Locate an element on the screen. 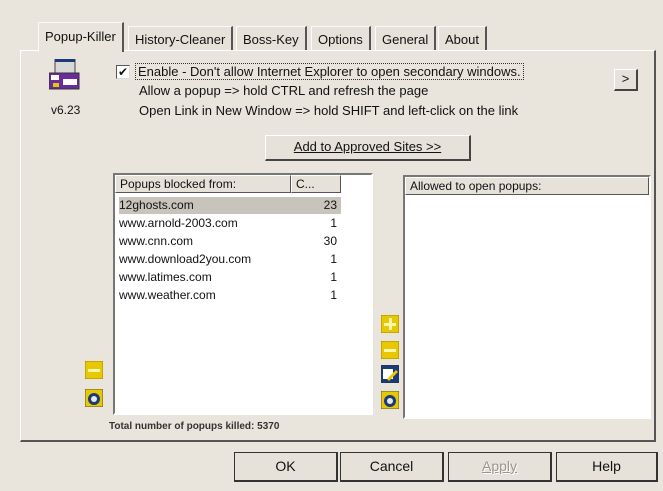 The height and width of the screenshot is (491, 663). table-row: 12ghosts.com 23 is located at coordinates (230, 205).